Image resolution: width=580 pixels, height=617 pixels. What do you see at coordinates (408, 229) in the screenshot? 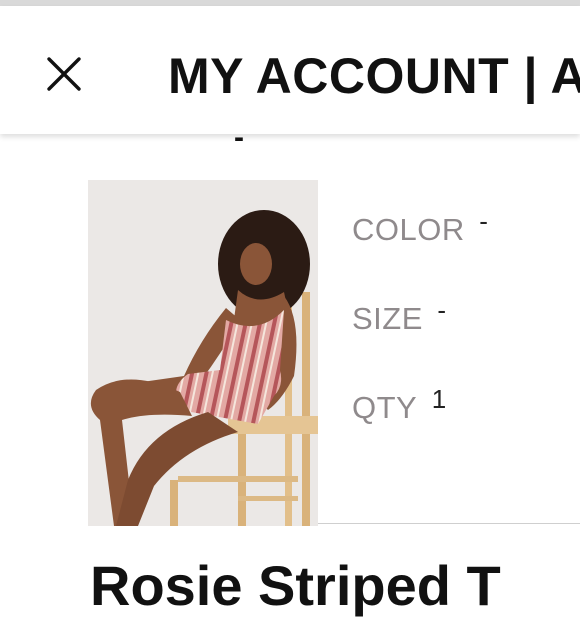
I see `color-label: COLOR` at bounding box center [408, 229].